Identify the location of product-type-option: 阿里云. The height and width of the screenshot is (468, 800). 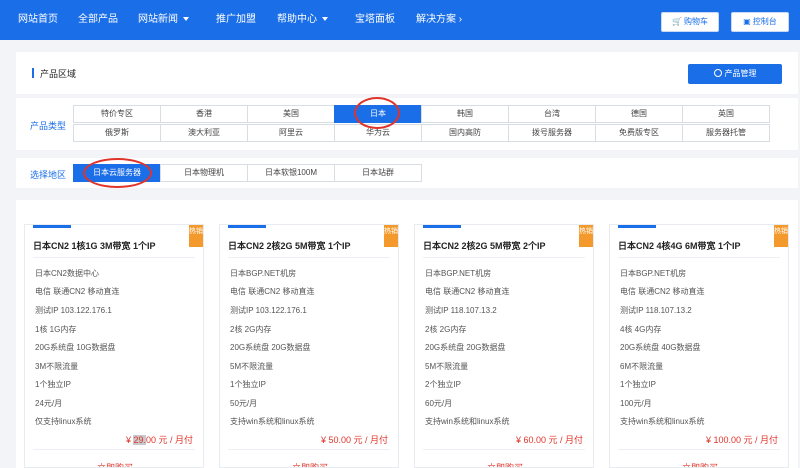
(291, 133).